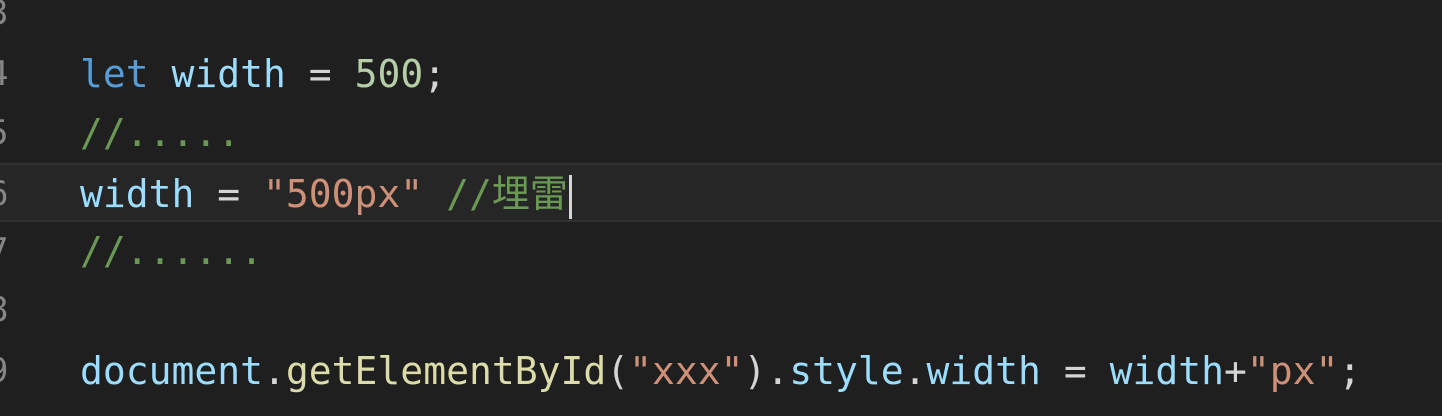  I want to click on code-token-op: )., so click(766, 371).